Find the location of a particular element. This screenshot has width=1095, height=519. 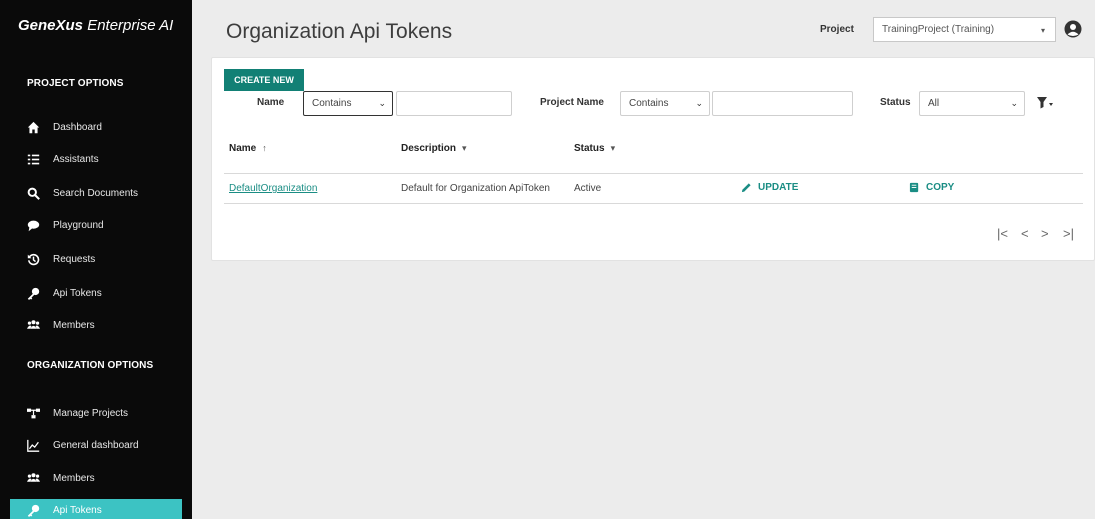

sidebar-item-dashboard: Dashboard is located at coordinates (96, 127).